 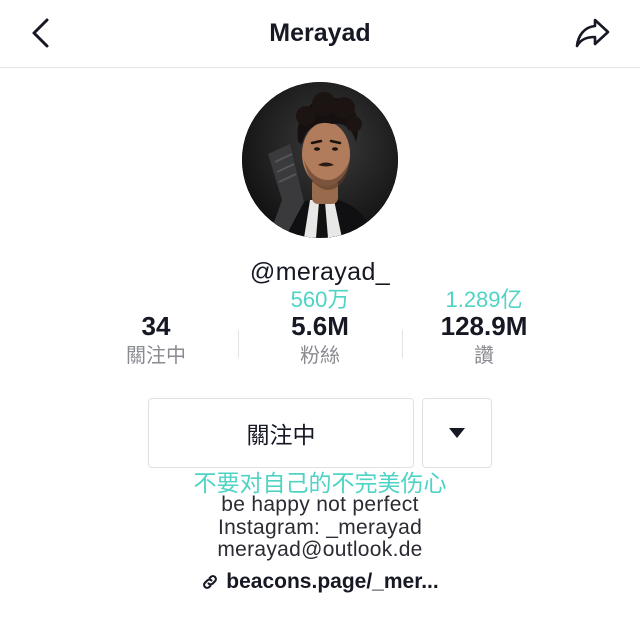 I want to click on back-button, so click(x=40, y=33).